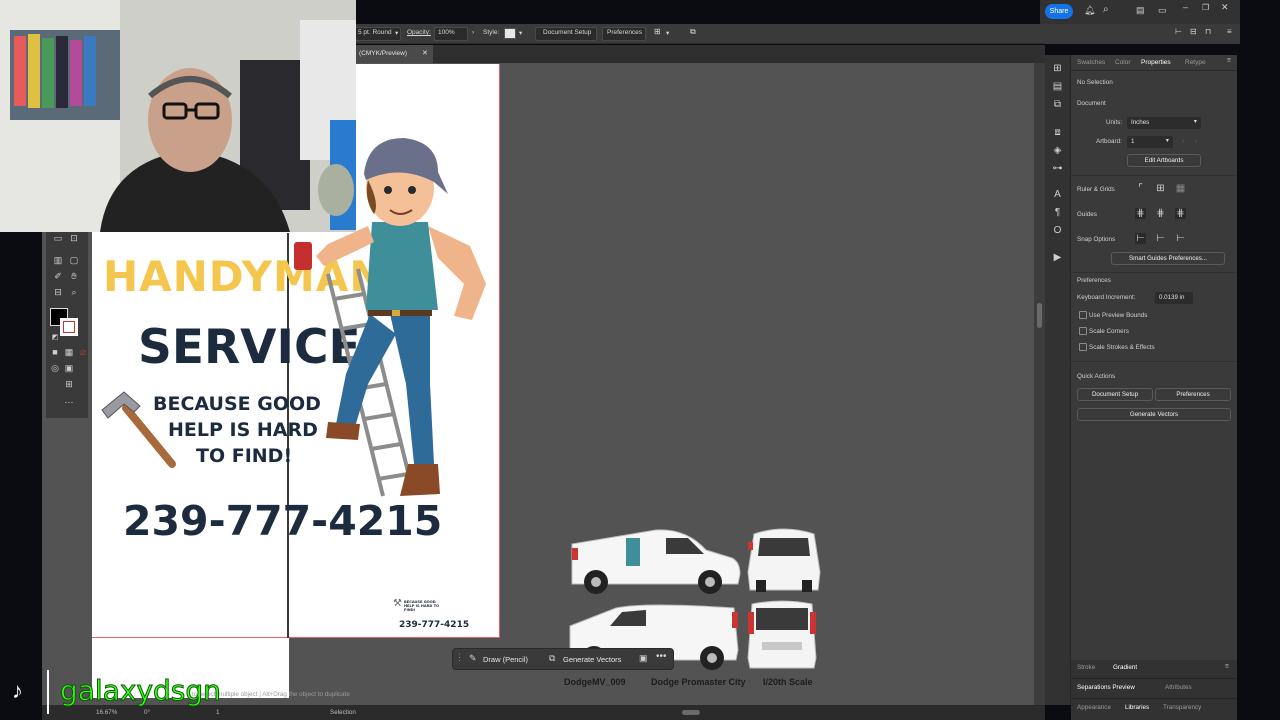  What do you see at coordinates (147, 712) in the screenshot?
I see `rotation-value: 0°` at bounding box center [147, 712].